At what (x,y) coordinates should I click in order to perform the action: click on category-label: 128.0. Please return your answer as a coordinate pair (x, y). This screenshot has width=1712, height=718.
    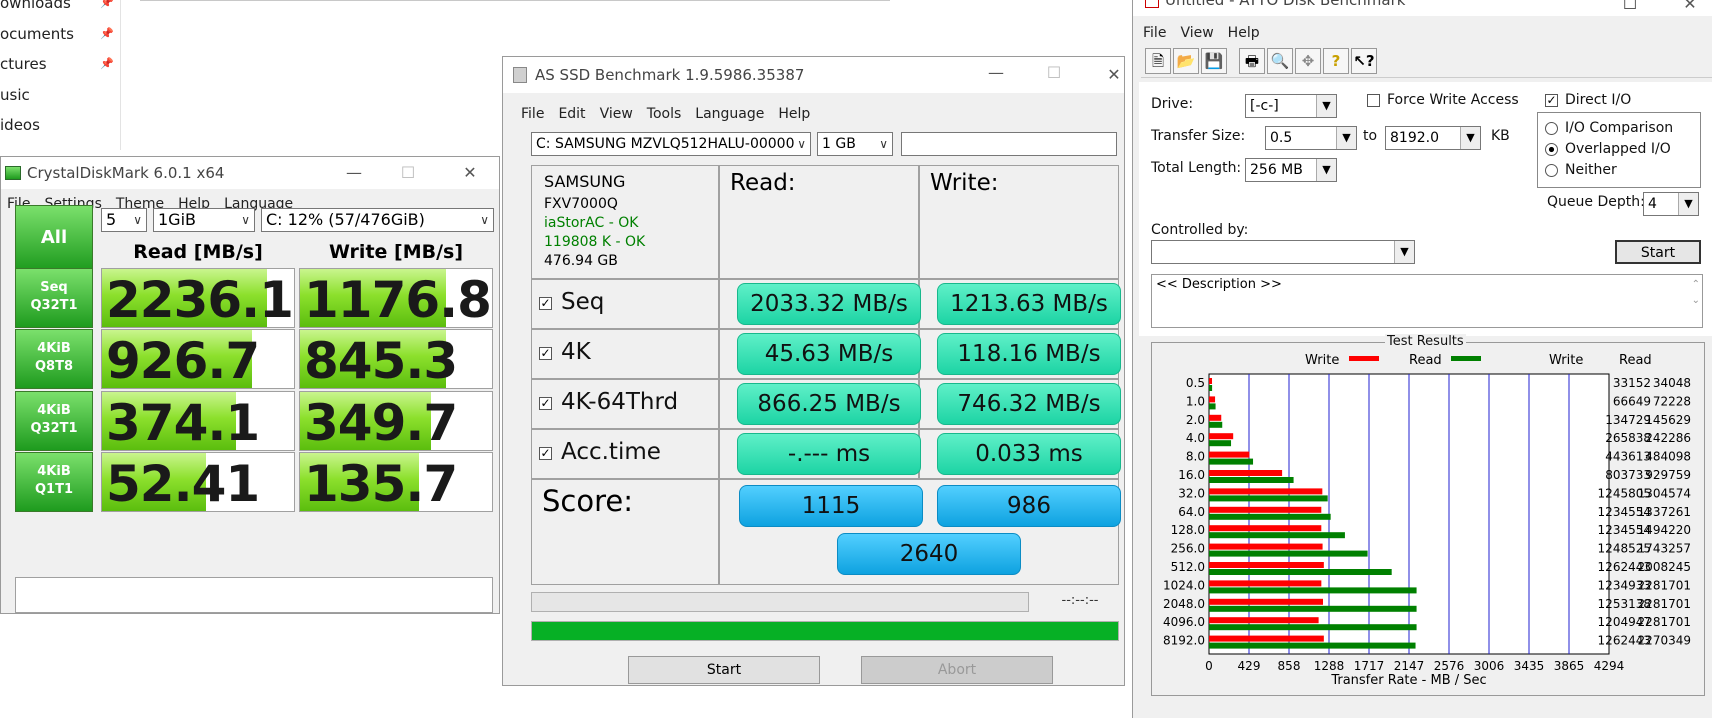
    Looking at the image, I should click on (1188, 530).